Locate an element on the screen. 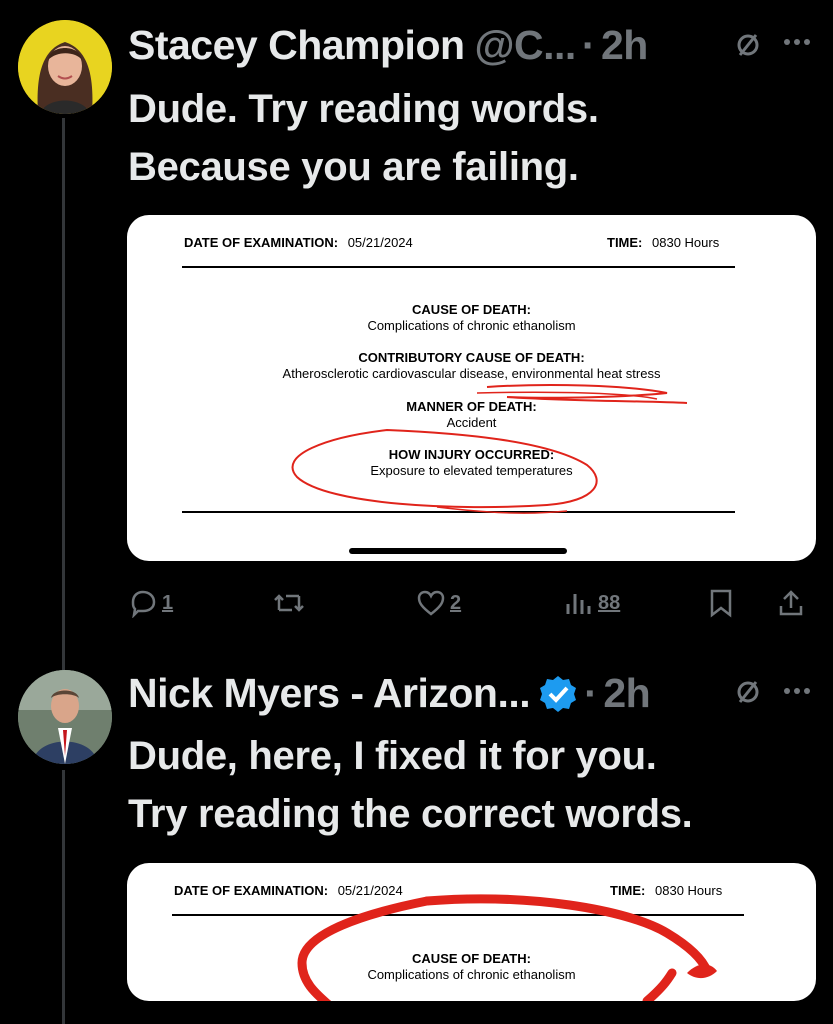 This screenshot has height=1024, width=833. reply-button: 1 is located at coordinates (150, 603).